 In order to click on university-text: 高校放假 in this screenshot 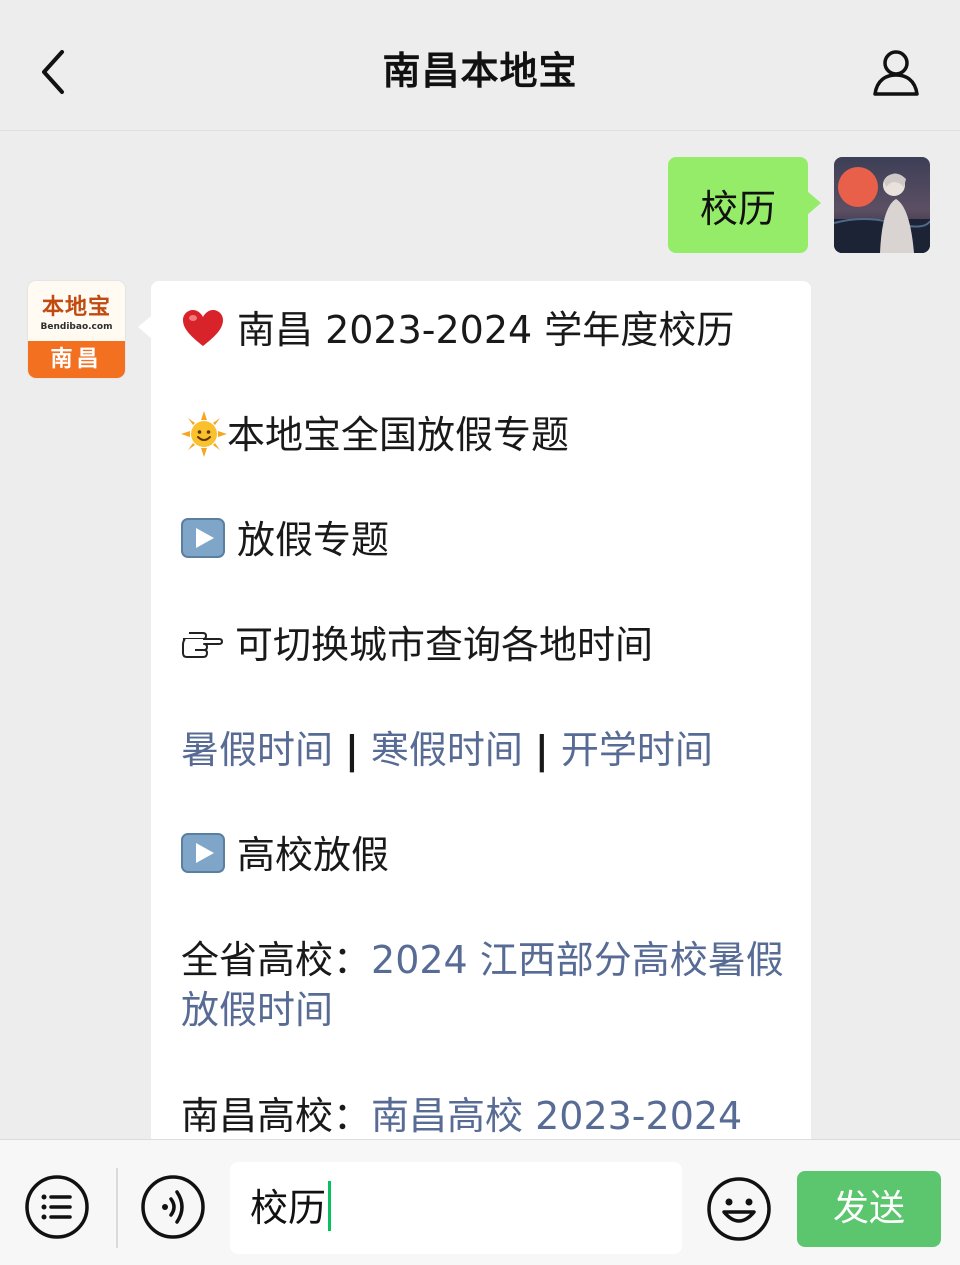, I will do `click(313, 855)`.